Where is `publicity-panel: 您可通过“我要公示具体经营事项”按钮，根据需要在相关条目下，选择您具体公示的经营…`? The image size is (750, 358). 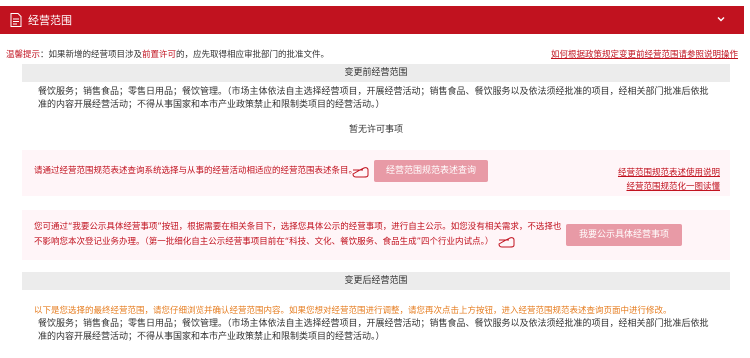
publicity-panel: 您可通过“我要公示具体经营事项”按钮，根据需要在相关条目下，选择您具体公示的经营… is located at coordinates (376, 235).